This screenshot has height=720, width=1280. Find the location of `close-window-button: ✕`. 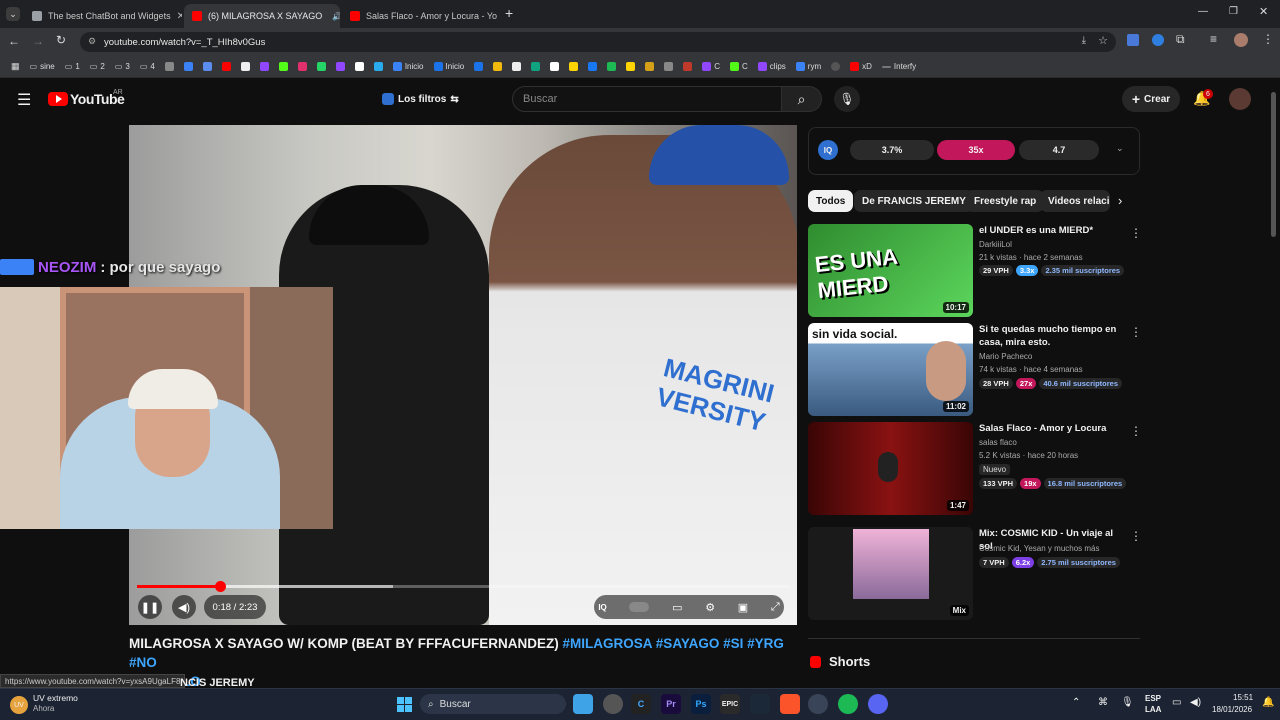

close-window-button: ✕ is located at coordinates (1263, 11).